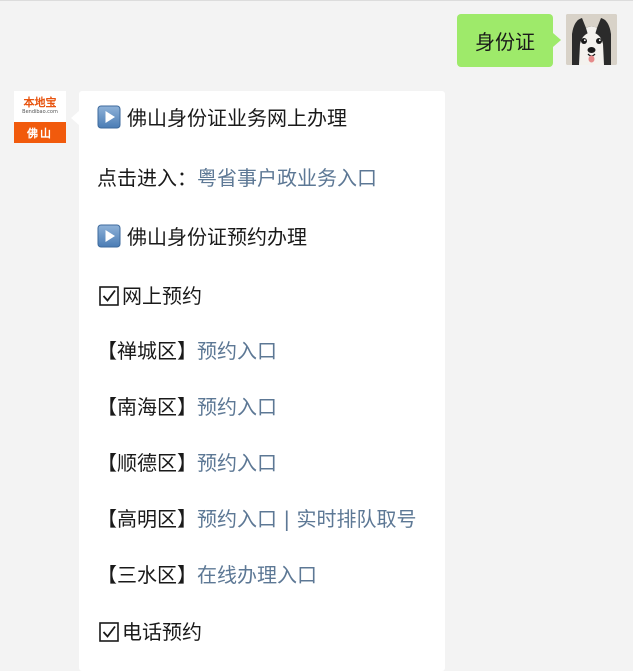 This screenshot has height=671, width=633. I want to click on online-appointment-line: 网上预约, so click(149, 296).